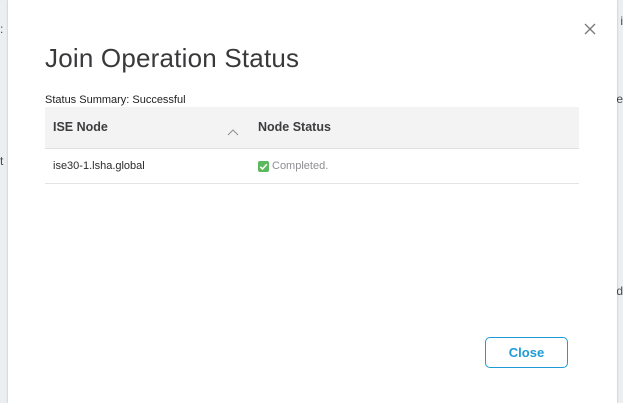 The height and width of the screenshot is (403, 623). Describe the element at coordinates (4, 201) in the screenshot. I see `background-page-left: : t` at that location.